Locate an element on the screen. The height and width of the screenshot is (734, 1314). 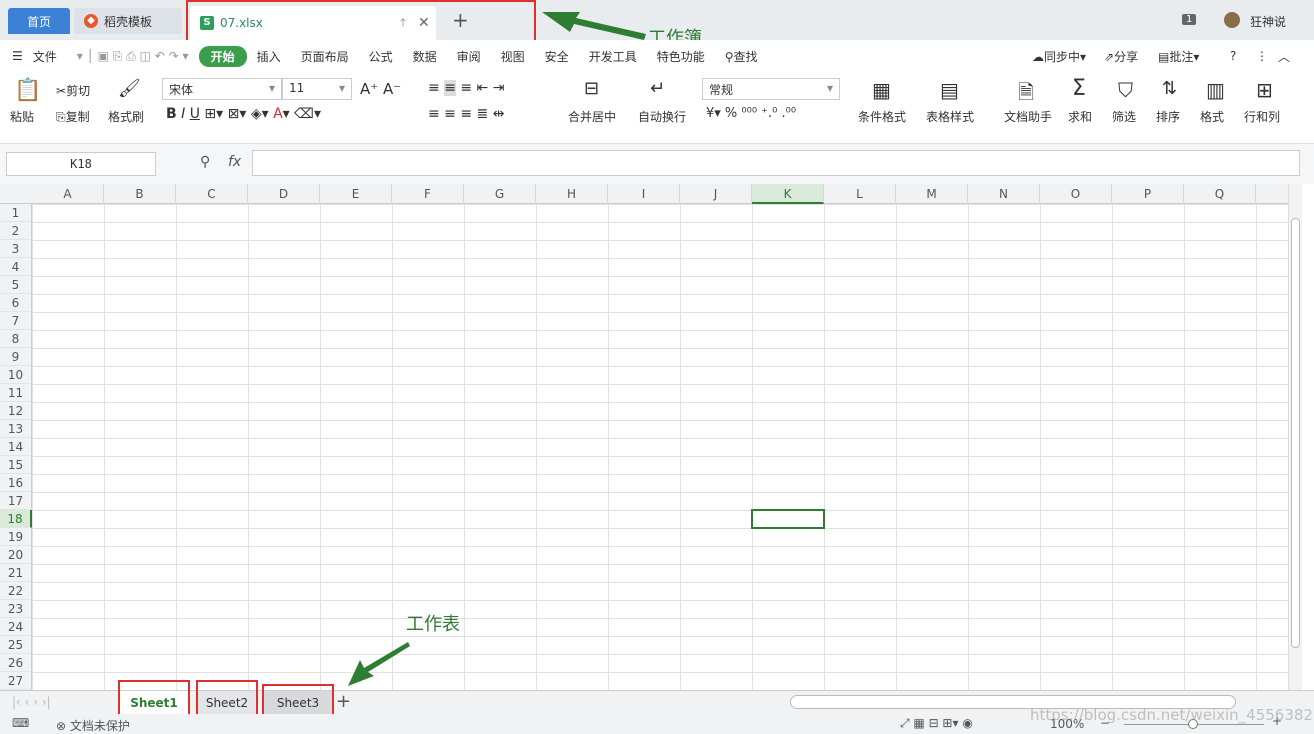
menu-tab-1: 插入 is located at coordinates (269, 56).